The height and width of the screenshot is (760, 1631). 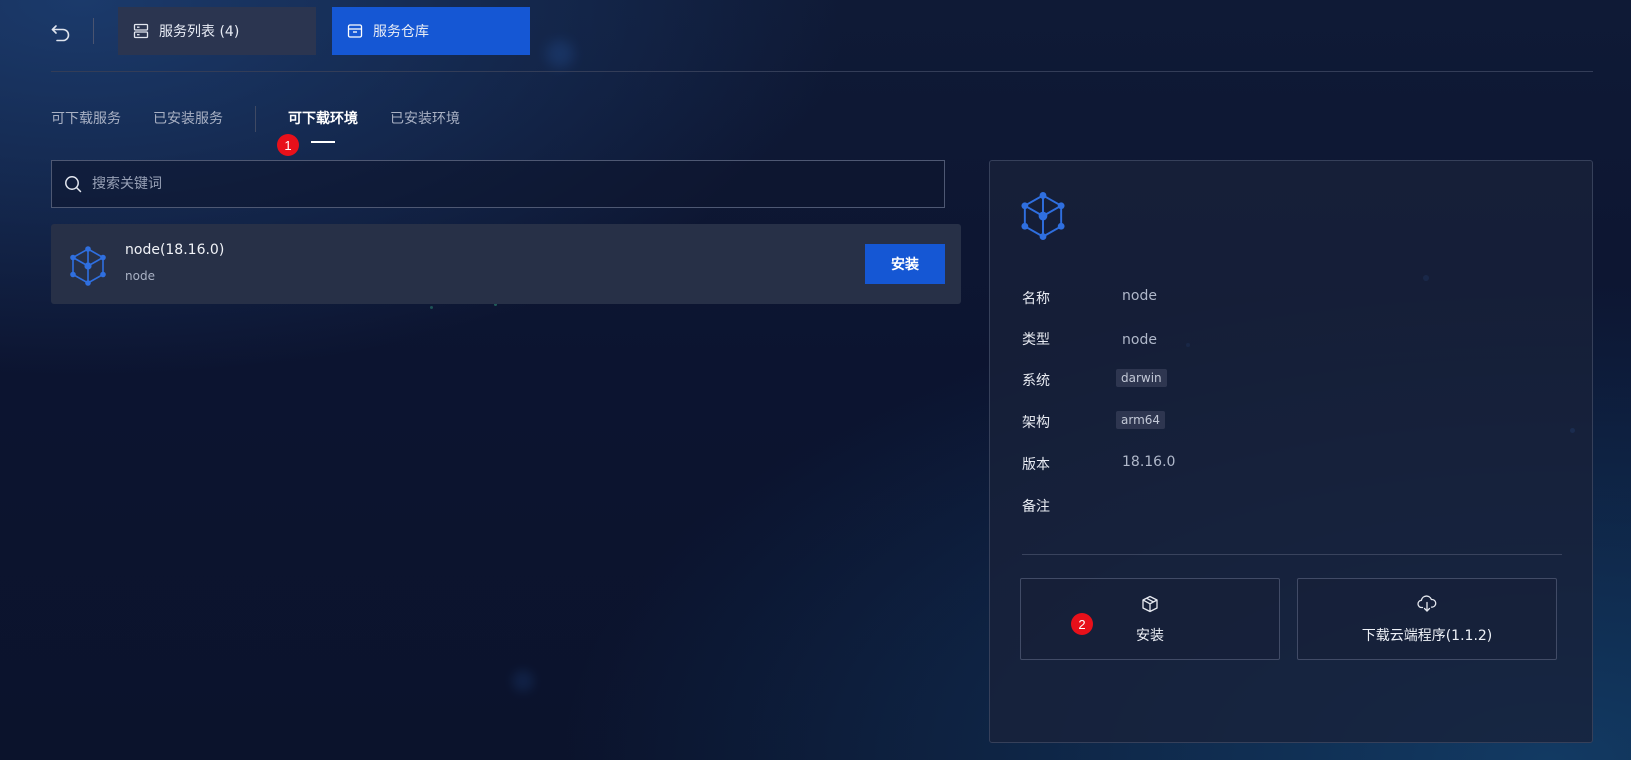 What do you see at coordinates (1427, 606) in the screenshot?
I see `cloud-download-icon` at bounding box center [1427, 606].